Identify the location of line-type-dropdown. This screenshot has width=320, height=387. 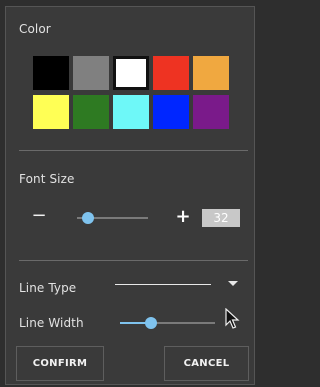
(179, 284).